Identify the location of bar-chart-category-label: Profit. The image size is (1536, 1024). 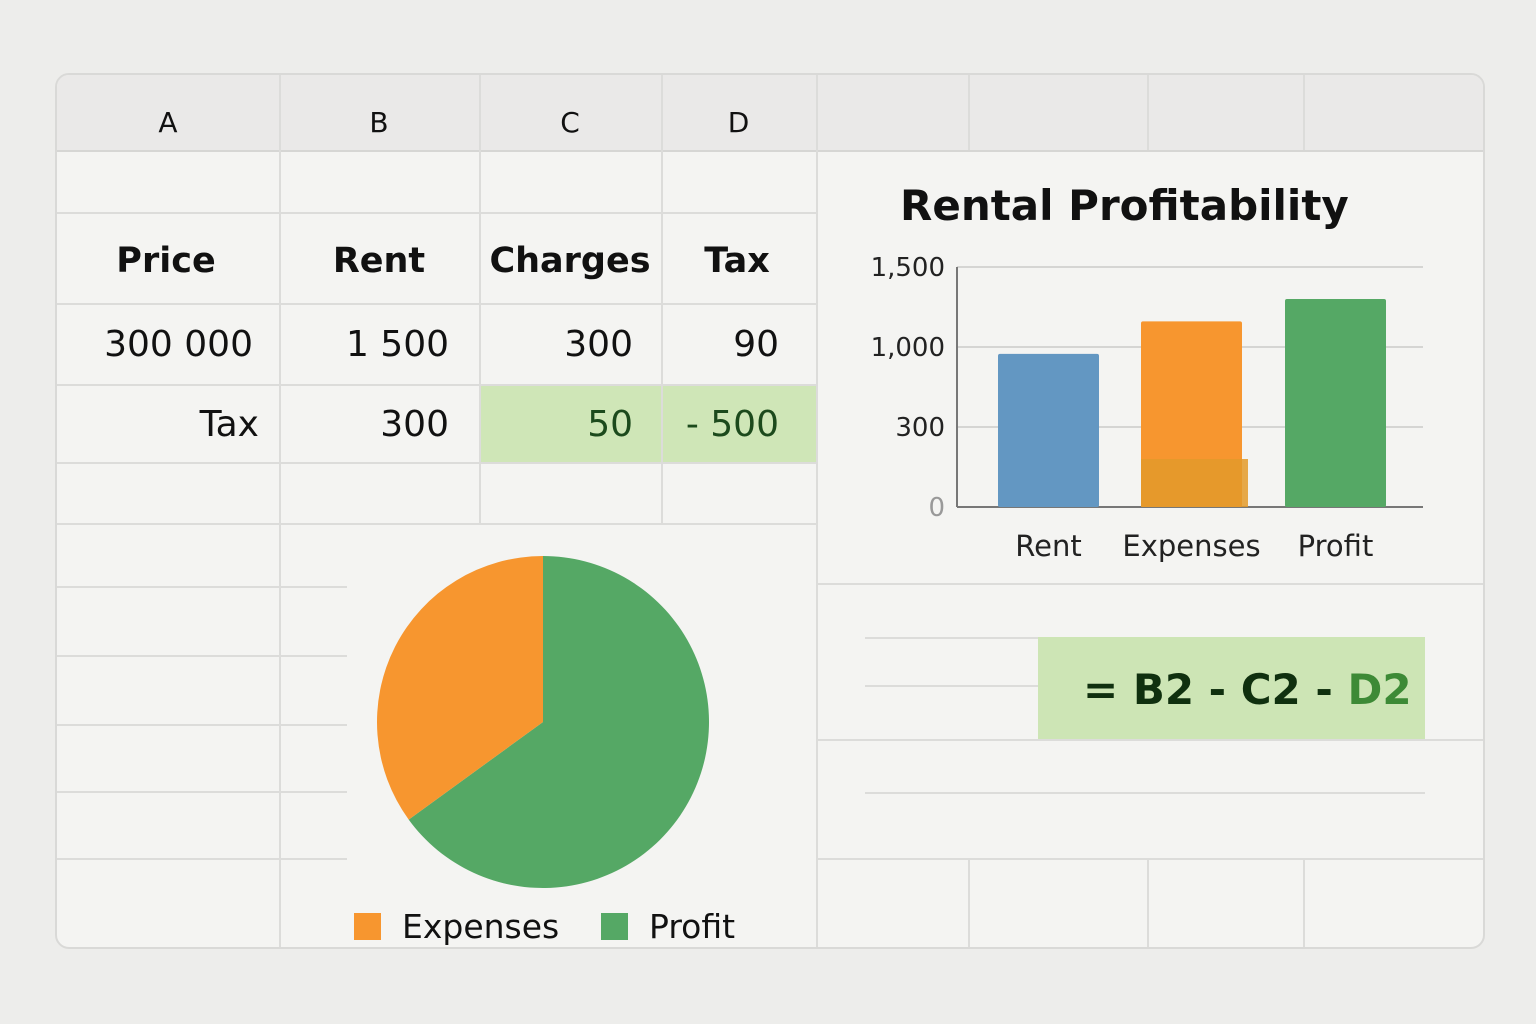
(1336, 546).